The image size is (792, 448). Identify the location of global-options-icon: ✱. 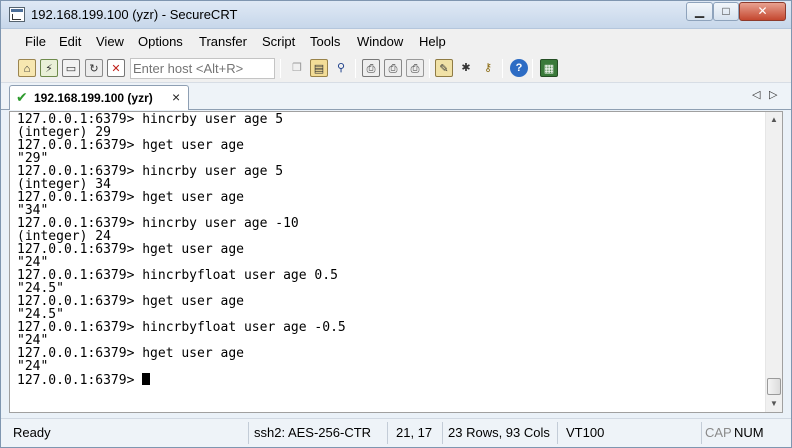
(466, 68).